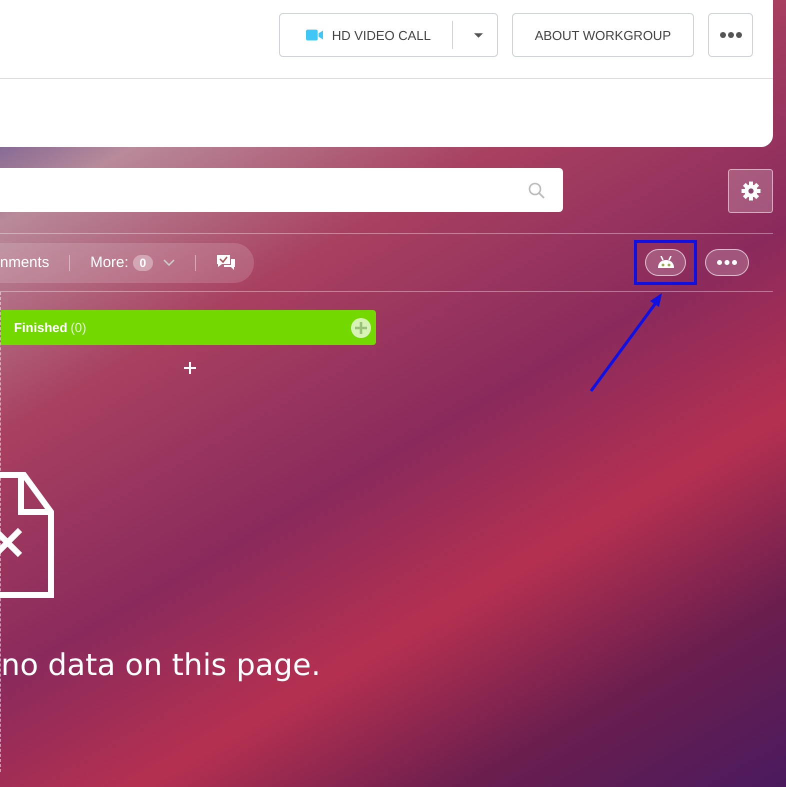 This screenshot has height=787, width=786. Describe the element at coordinates (478, 35) in the screenshot. I see `caret-icon` at that location.